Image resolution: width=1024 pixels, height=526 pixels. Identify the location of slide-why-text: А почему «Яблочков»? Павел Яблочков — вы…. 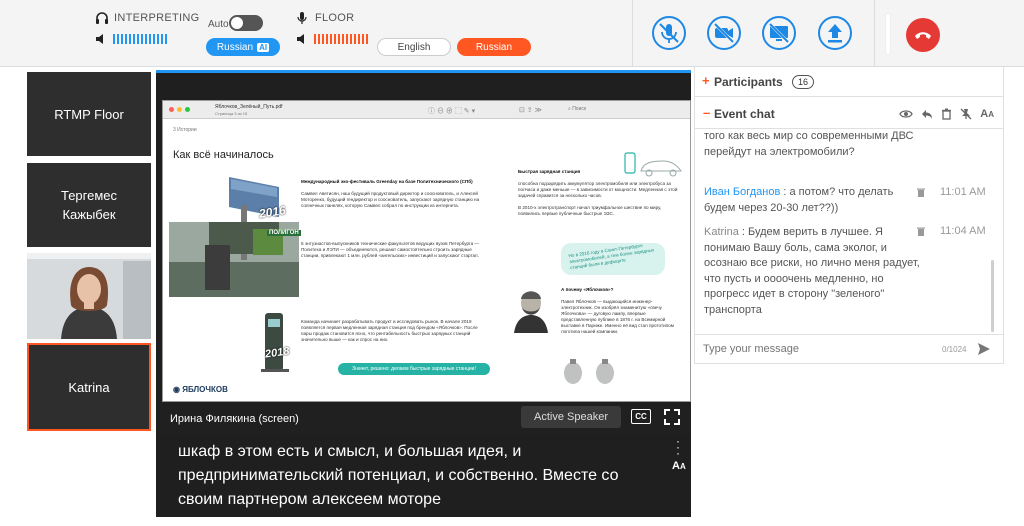
(617, 310).